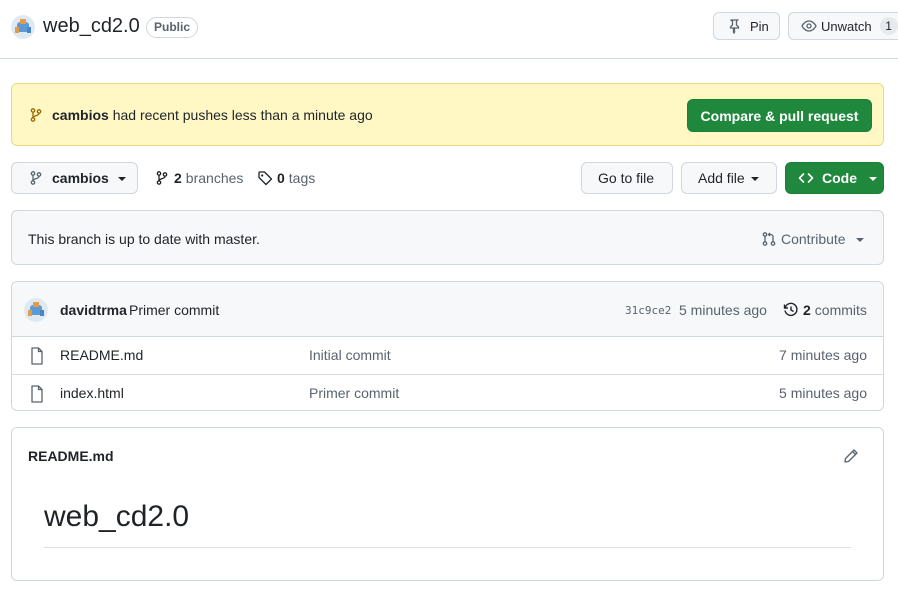 The width and height of the screenshot is (898, 593). What do you see at coordinates (447, 392) in the screenshot?
I see `file-row: index.html Primer commit 5 minutes ago` at bounding box center [447, 392].